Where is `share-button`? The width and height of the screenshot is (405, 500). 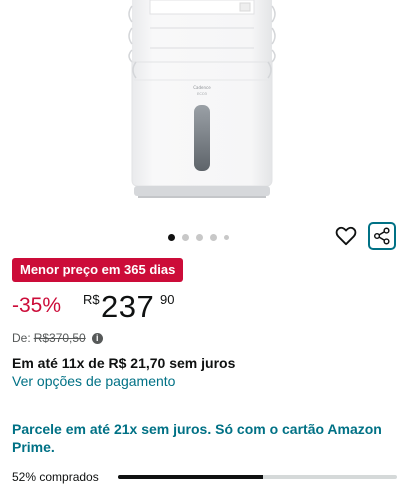 share-button is located at coordinates (382, 236).